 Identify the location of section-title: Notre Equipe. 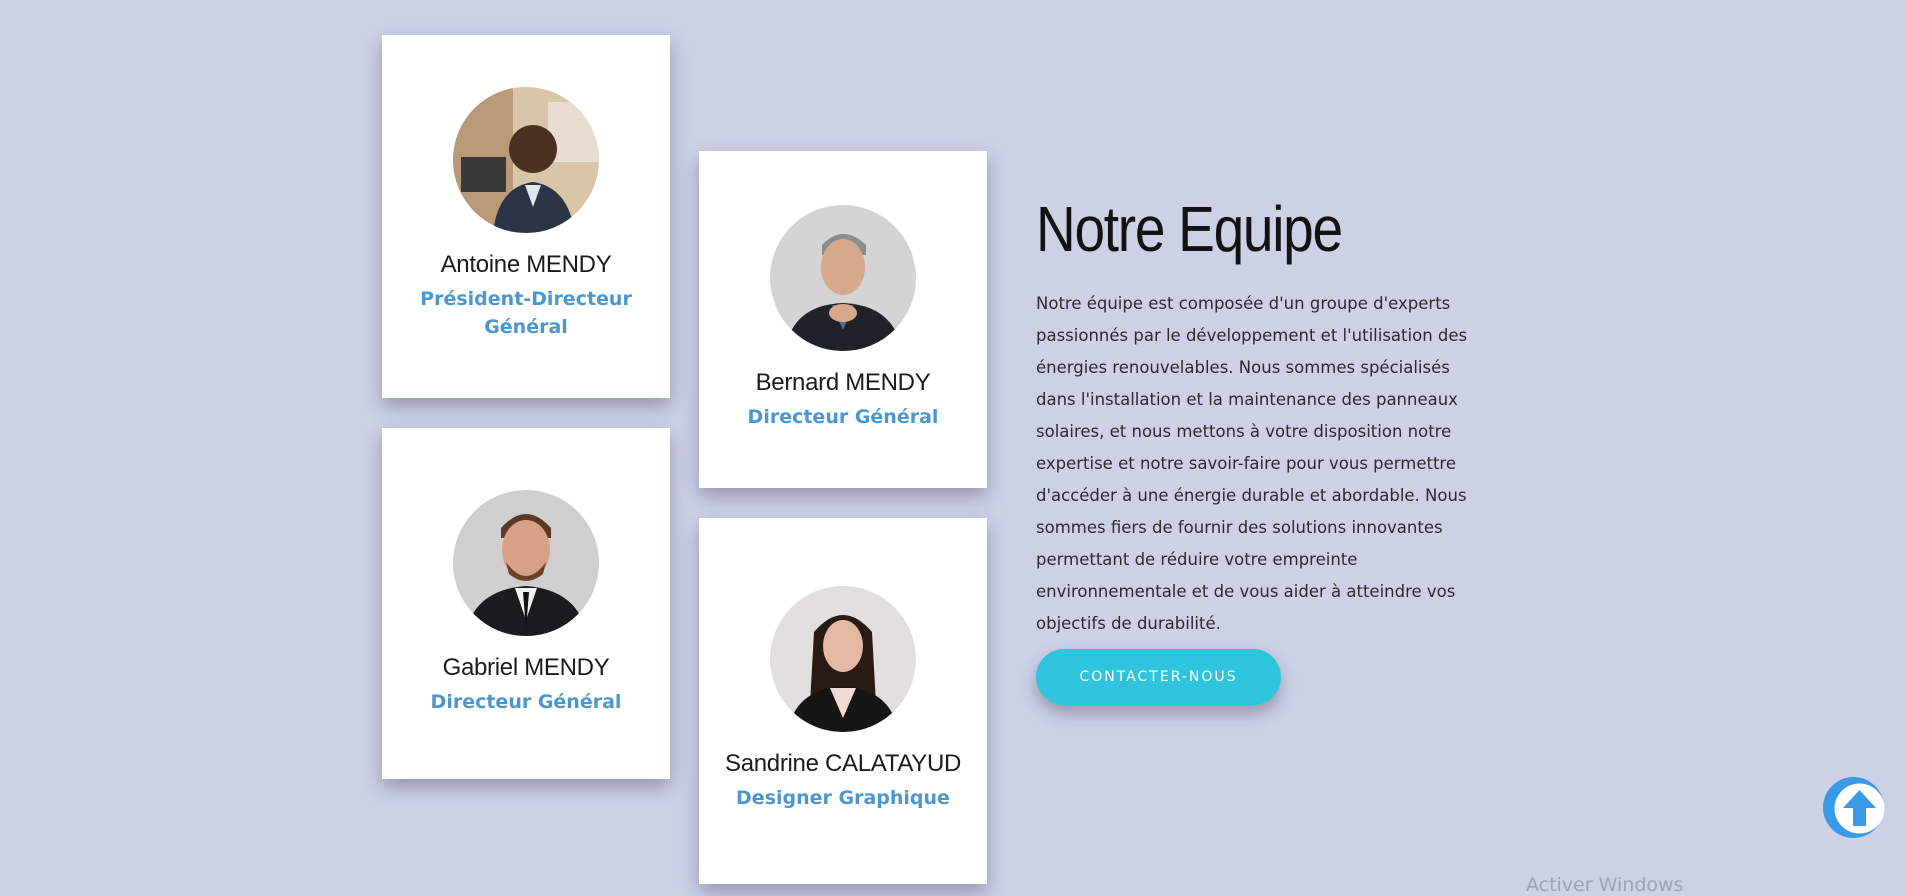
(1189, 229).